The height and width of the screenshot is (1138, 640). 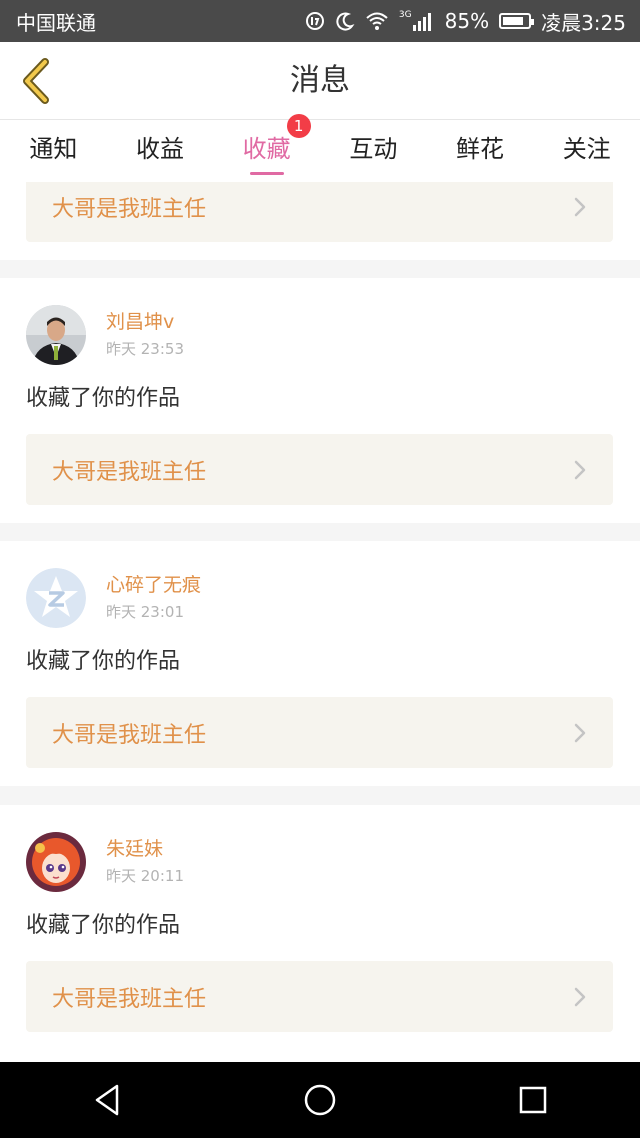 What do you see at coordinates (105, 335) in the screenshot?
I see `user-row: 刘昌坤v 昨天 23:53` at bounding box center [105, 335].